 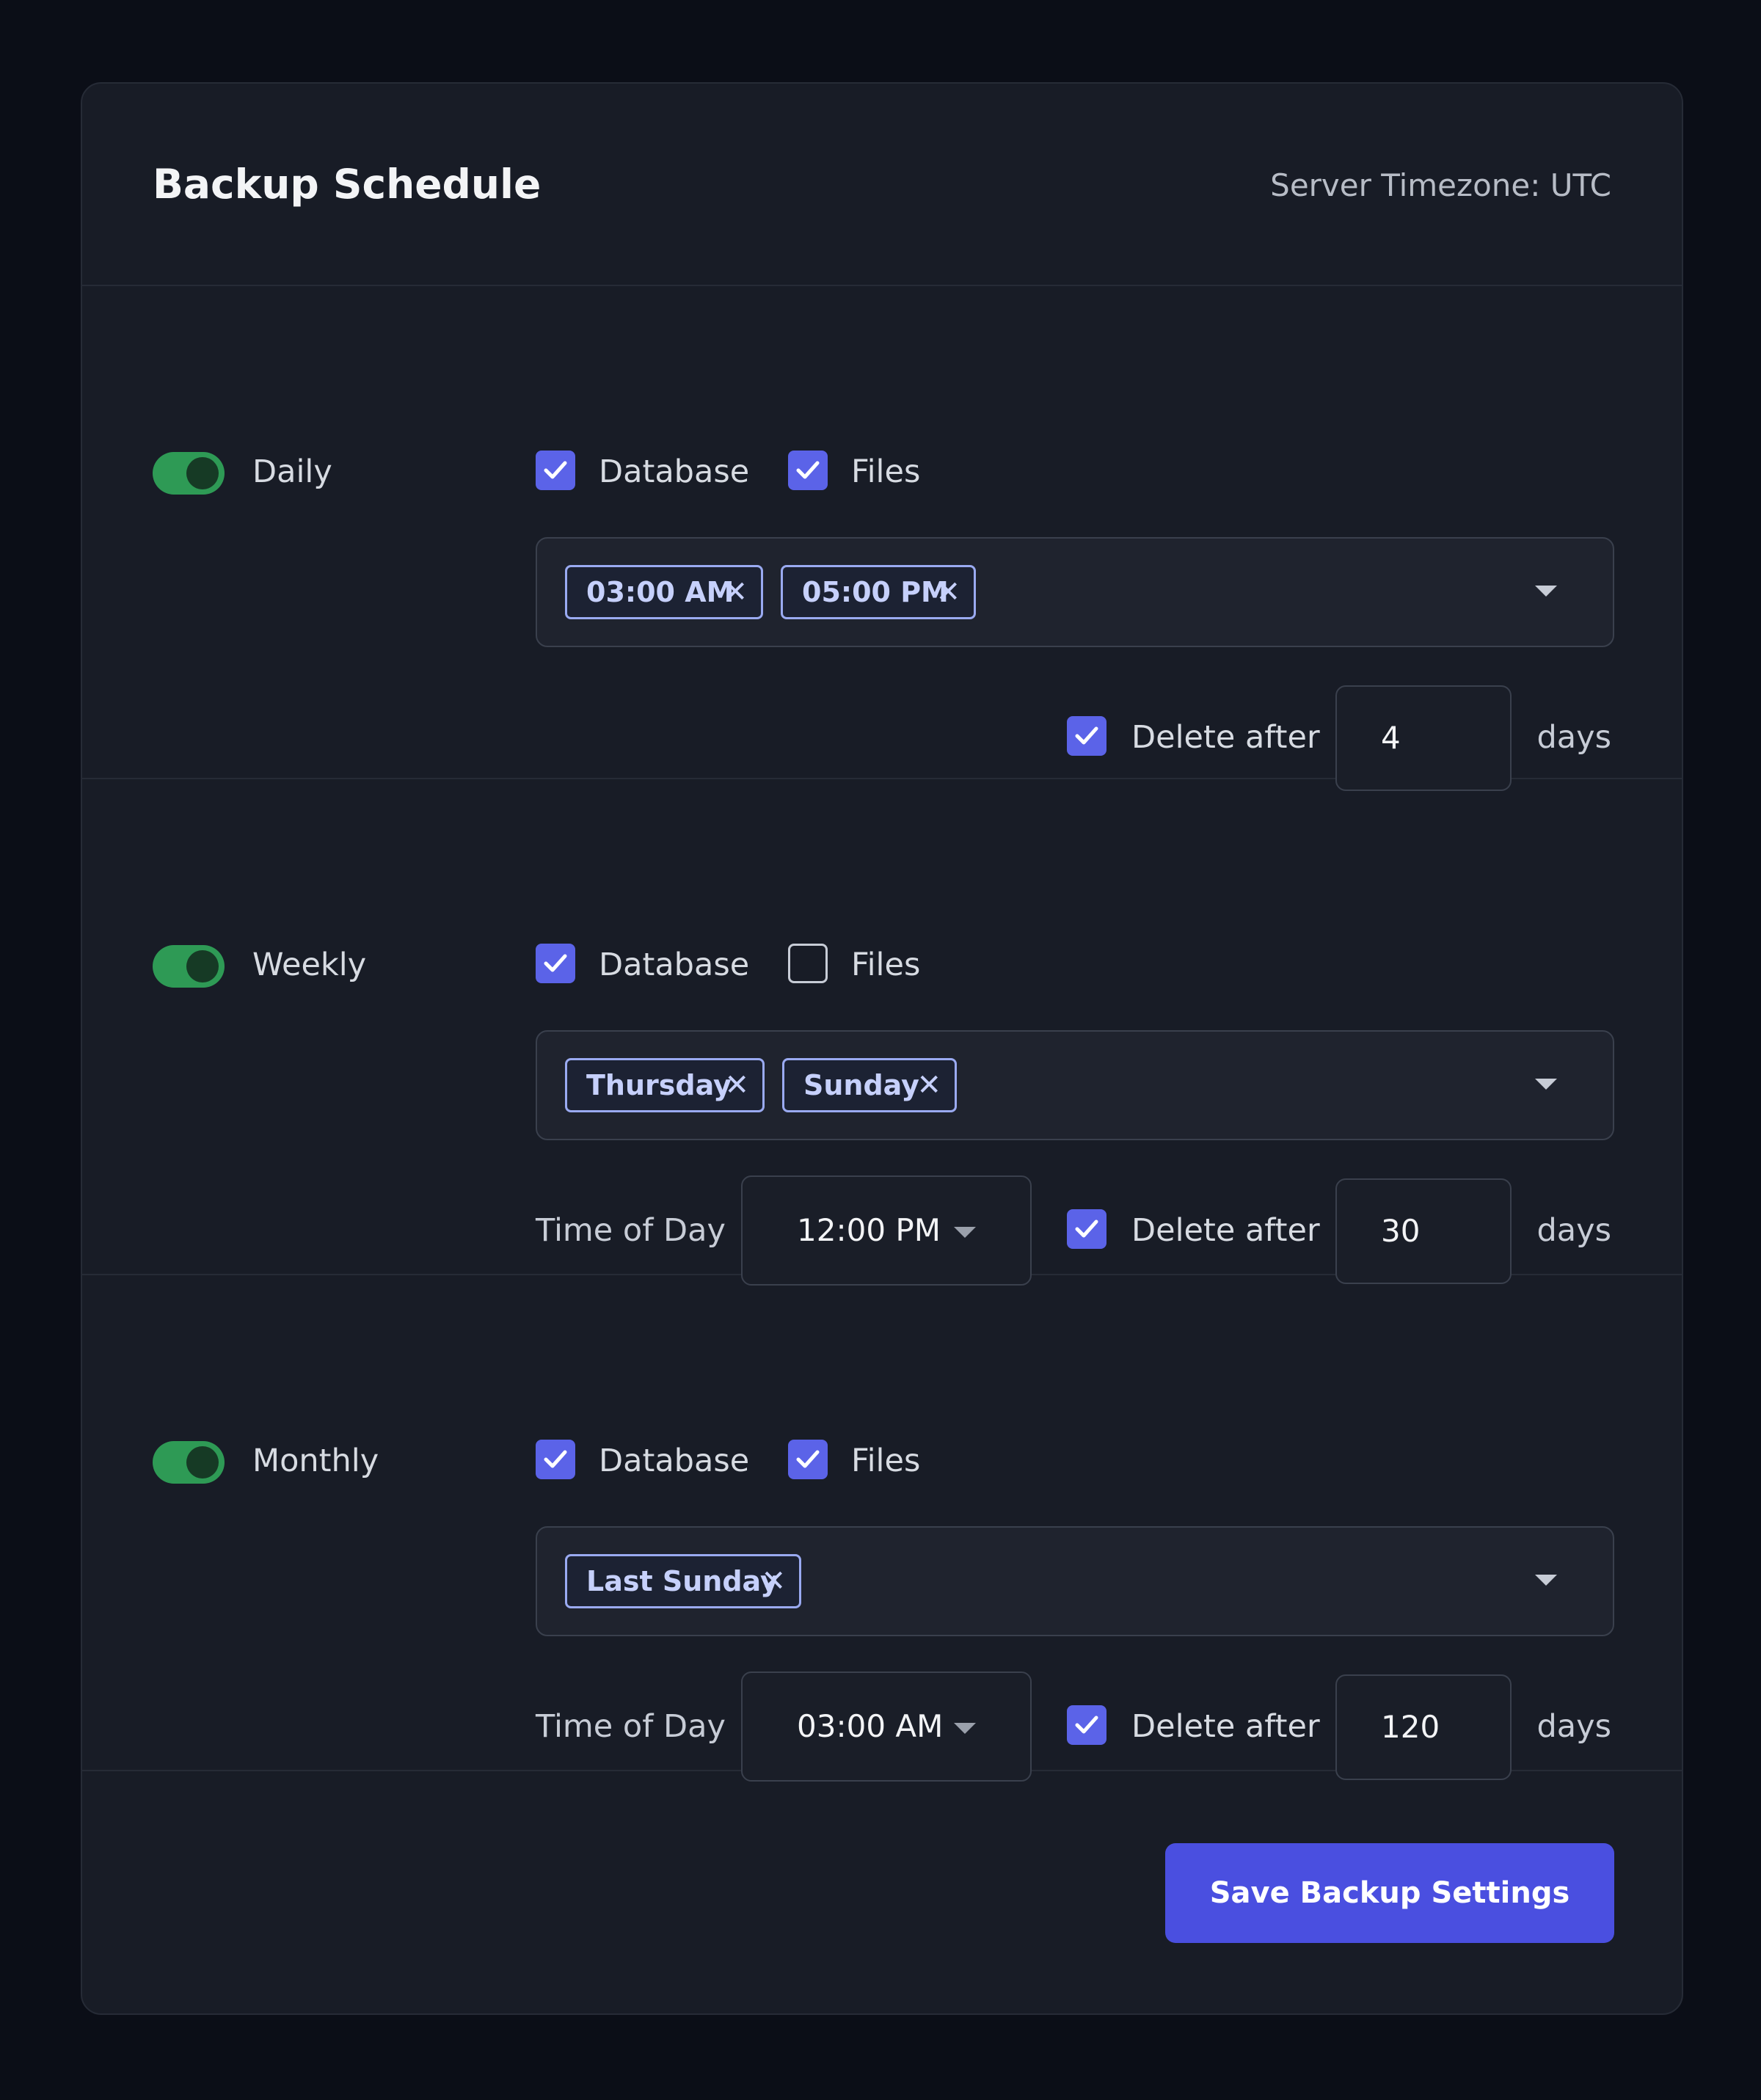 I want to click on monthly-database-label: Database, so click(x=674, y=1461).